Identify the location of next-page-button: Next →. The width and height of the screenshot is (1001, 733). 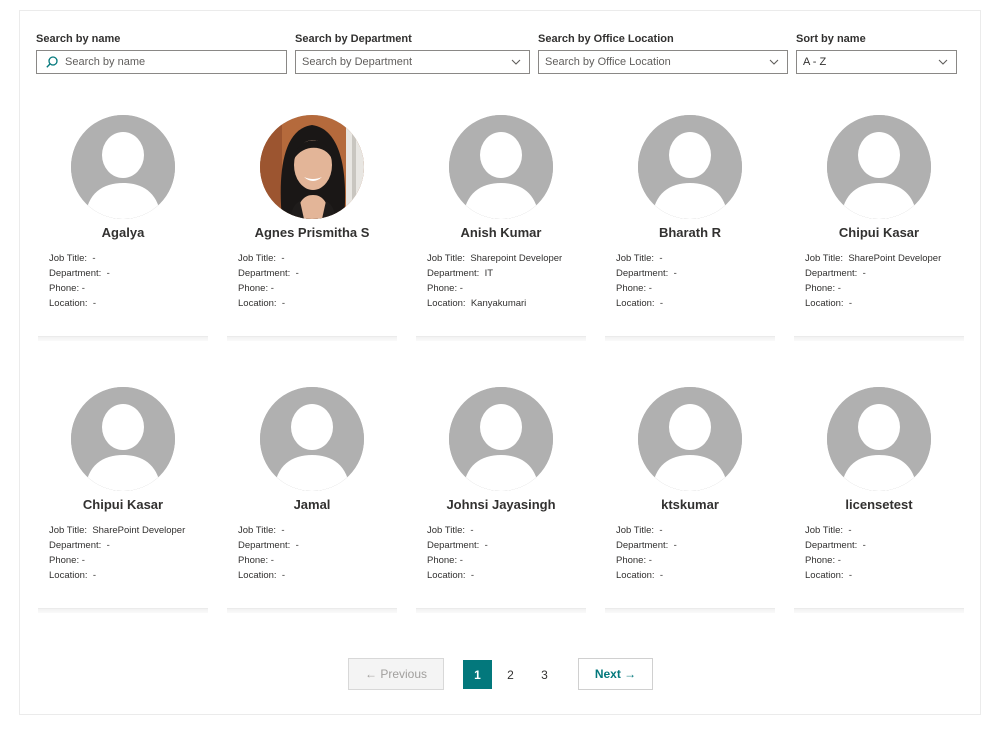
(615, 674).